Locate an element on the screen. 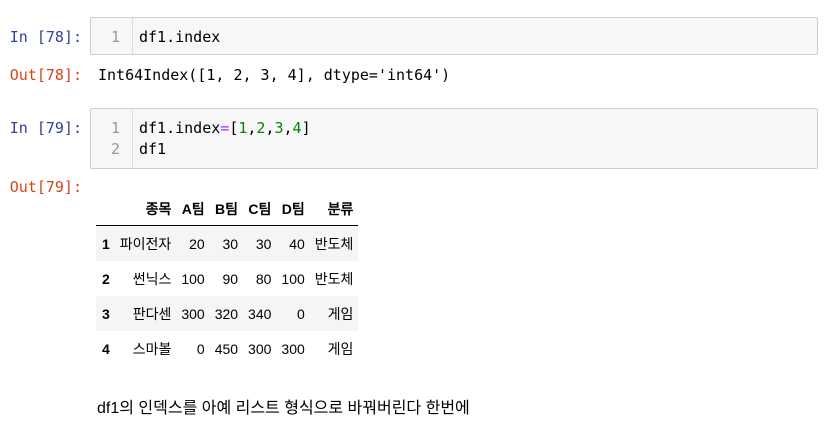  line-number-gutter: 1 2 is located at coordinates (112, 138).